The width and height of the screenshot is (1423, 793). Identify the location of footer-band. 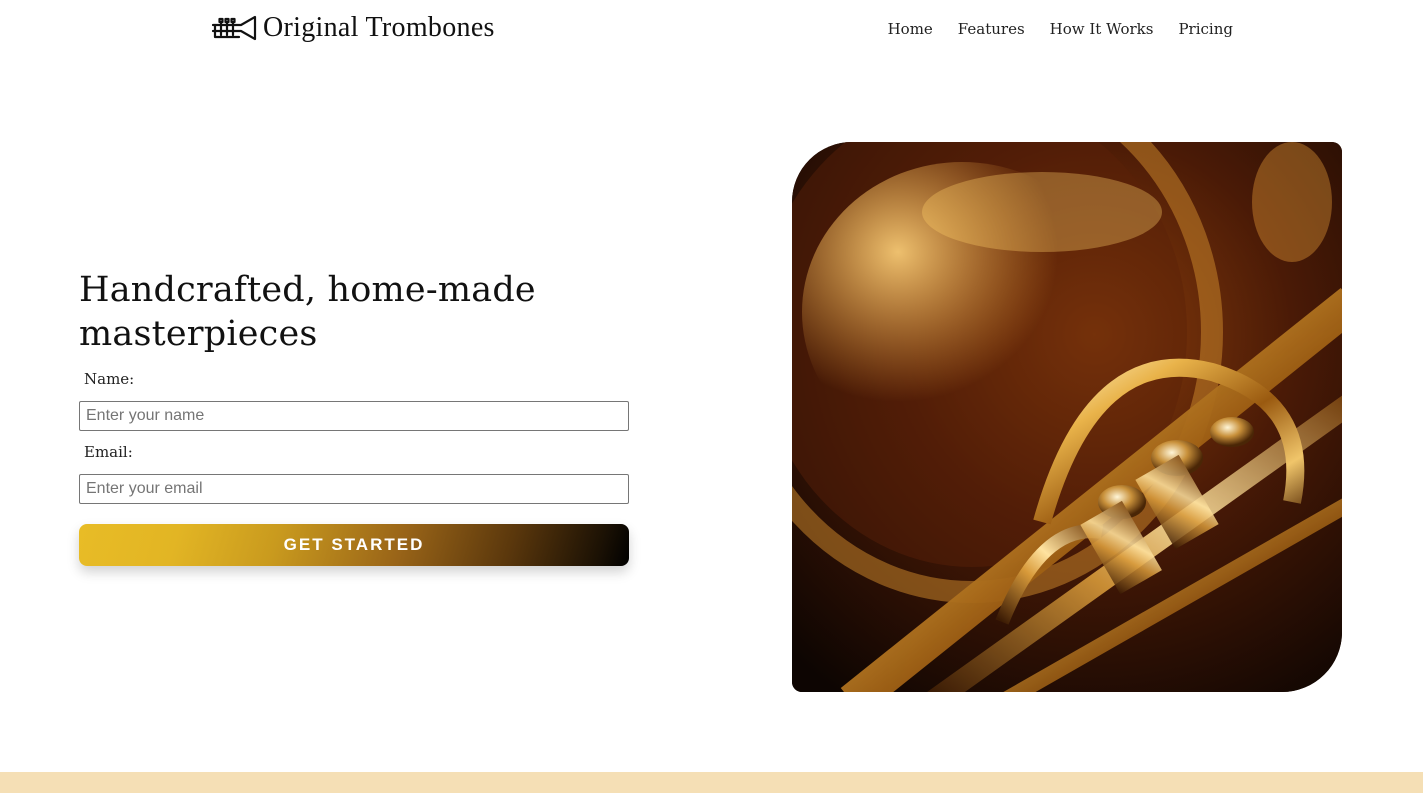
(711, 782).